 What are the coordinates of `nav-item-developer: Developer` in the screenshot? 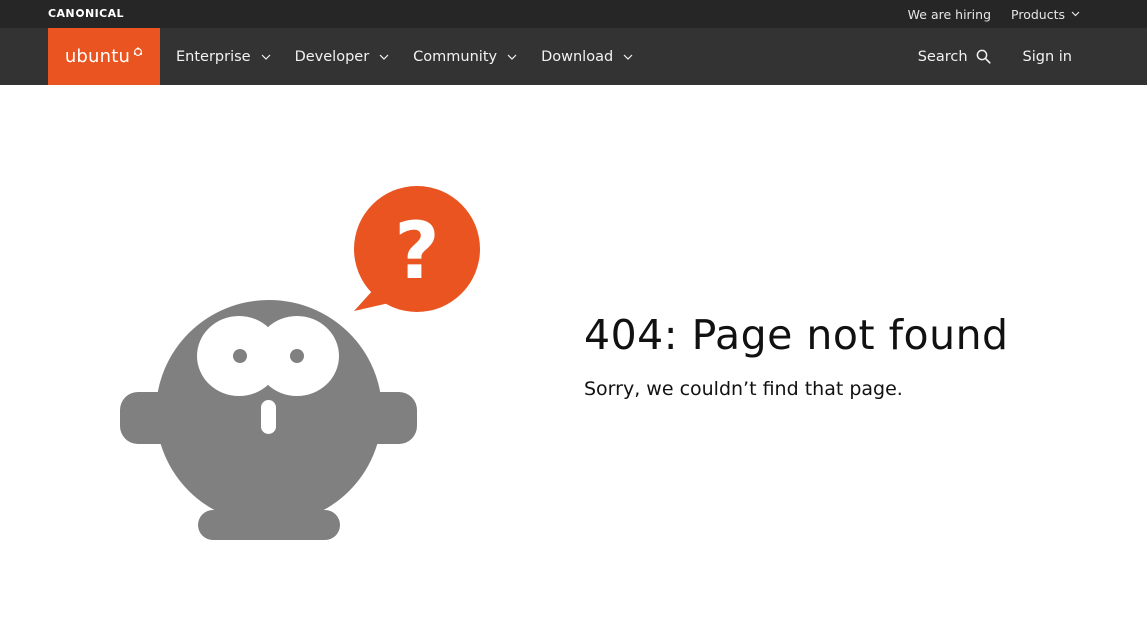 It's located at (342, 57).